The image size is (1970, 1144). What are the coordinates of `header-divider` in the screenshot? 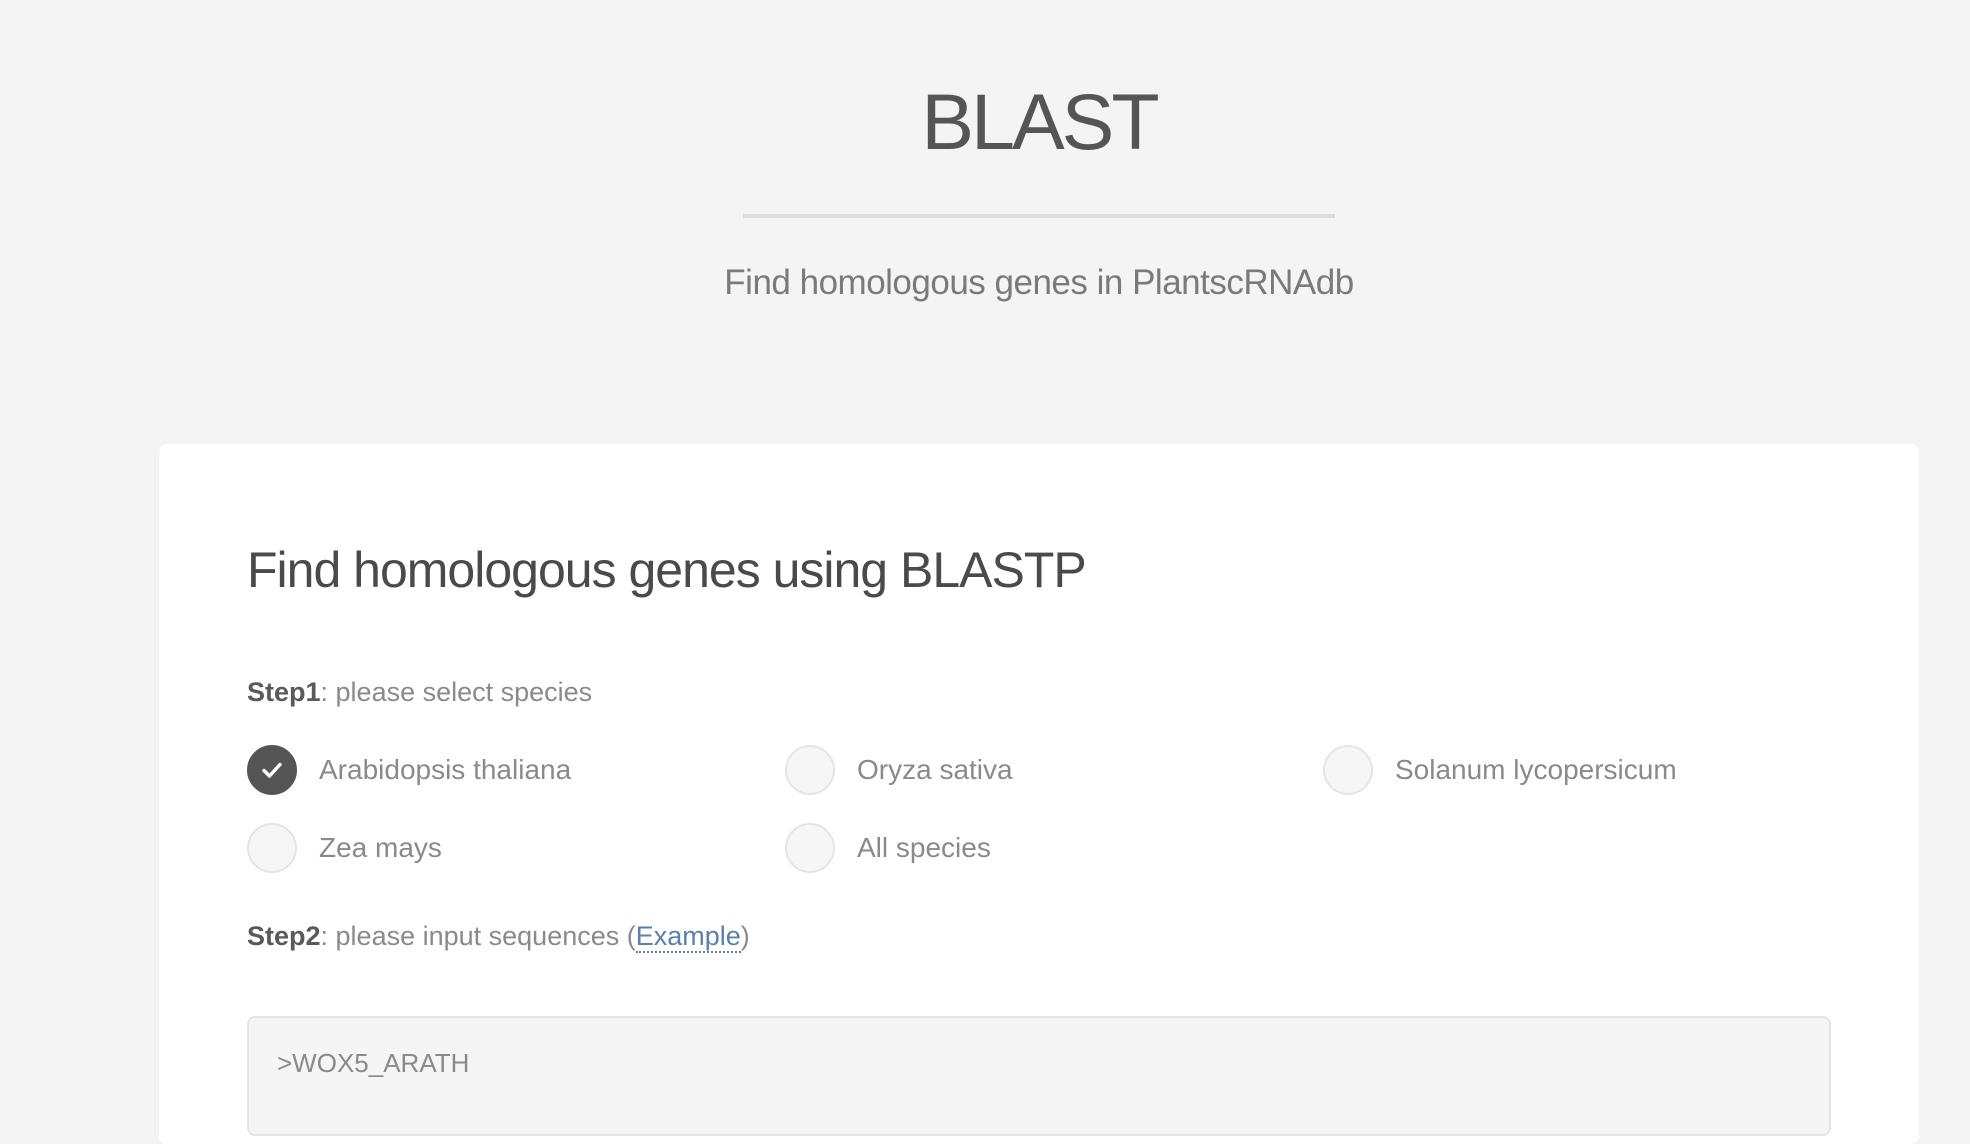 It's located at (1039, 216).